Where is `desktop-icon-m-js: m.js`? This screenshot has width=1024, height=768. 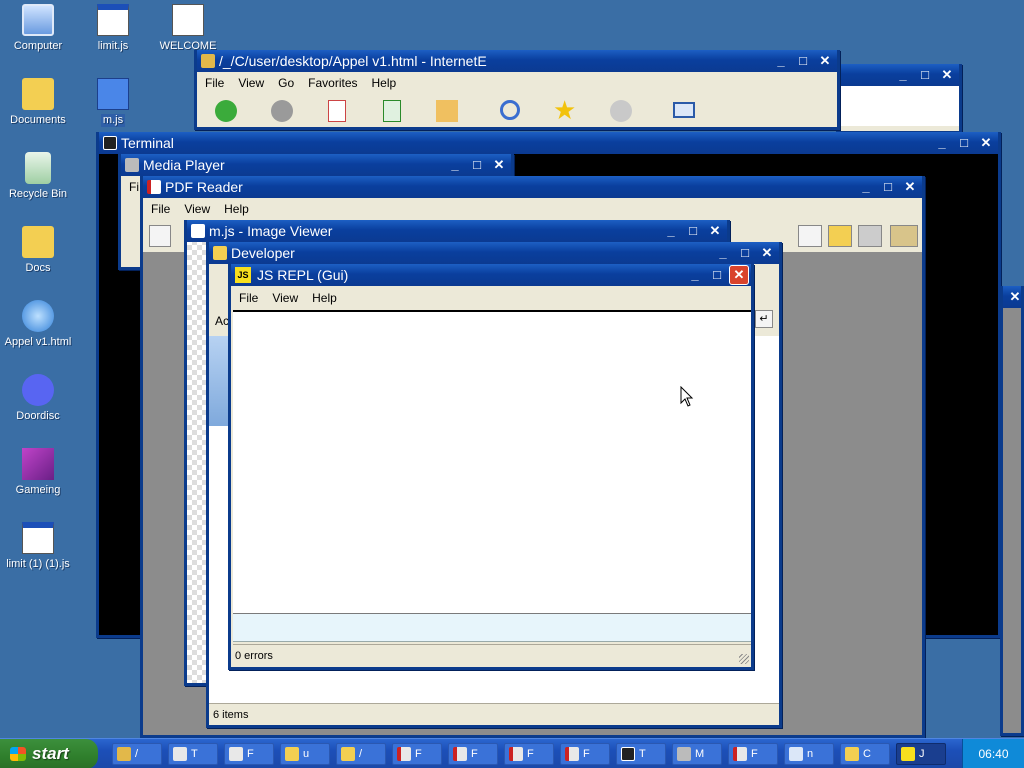 desktop-icon-m-js: m.js is located at coordinates (113, 102).